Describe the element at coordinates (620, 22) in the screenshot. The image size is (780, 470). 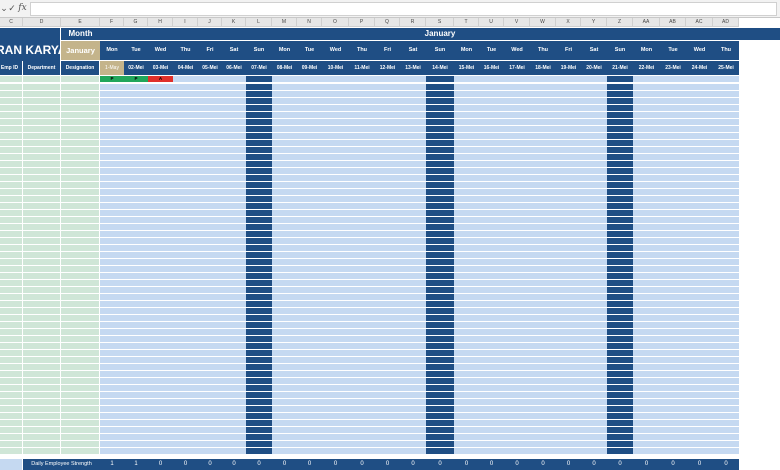
I see `column-letter-header: Z` at that location.